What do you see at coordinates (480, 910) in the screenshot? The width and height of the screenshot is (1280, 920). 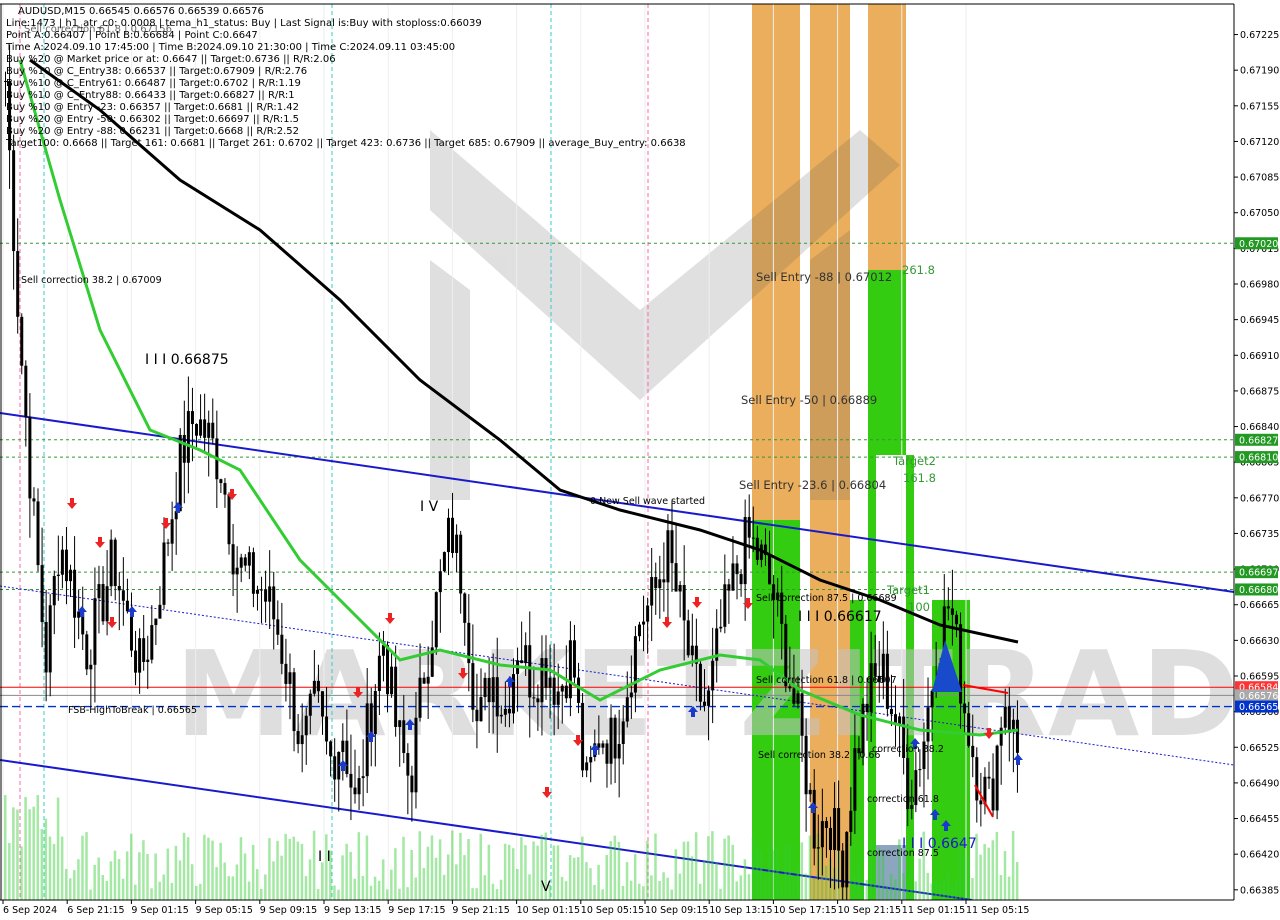 I see `x-tick-label: 9 Sep 21:15` at bounding box center [480, 910].